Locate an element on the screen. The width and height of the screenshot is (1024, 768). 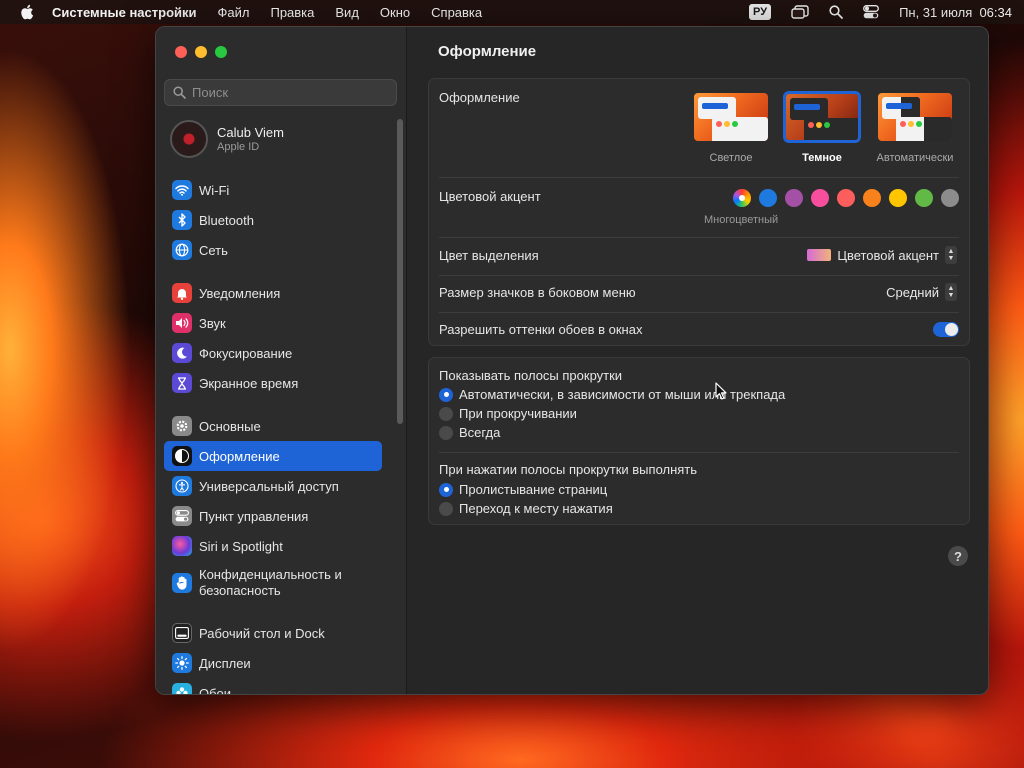
moon-icon is located at coordinates (182, 353).